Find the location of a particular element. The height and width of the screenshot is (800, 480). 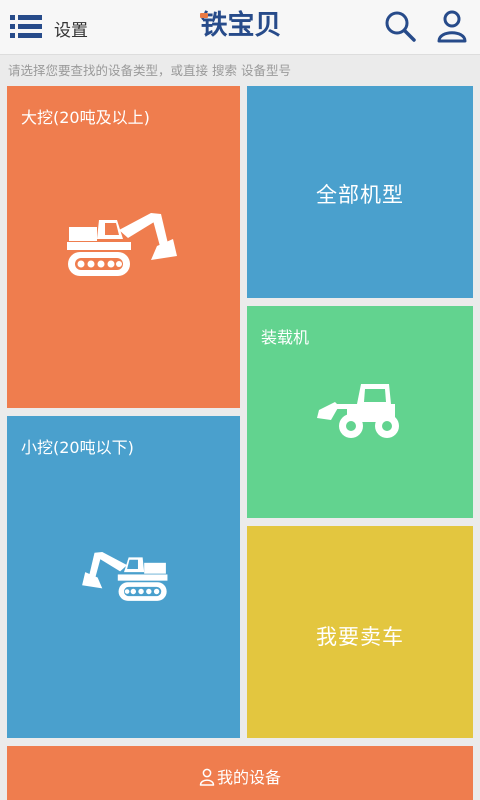

tile-small-excavator-label: 小挖(20吨以下) is located at coordinates (77, 447).